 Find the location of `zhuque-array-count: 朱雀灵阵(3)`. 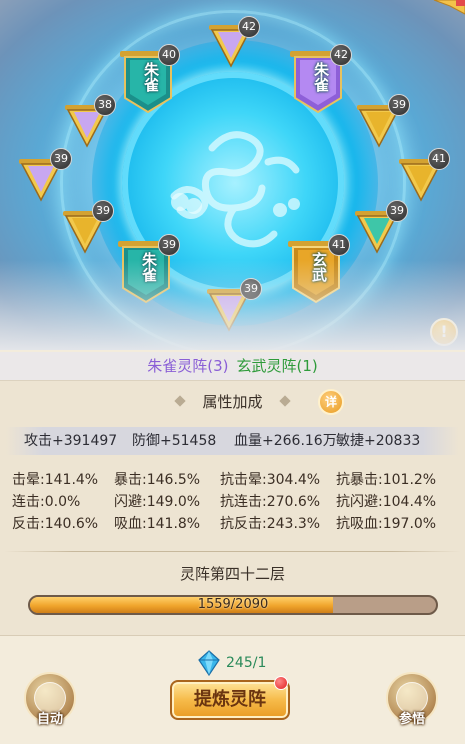

zhuque-array-count: 朱雀灵阵(3) is located at coordinates (188, 366).